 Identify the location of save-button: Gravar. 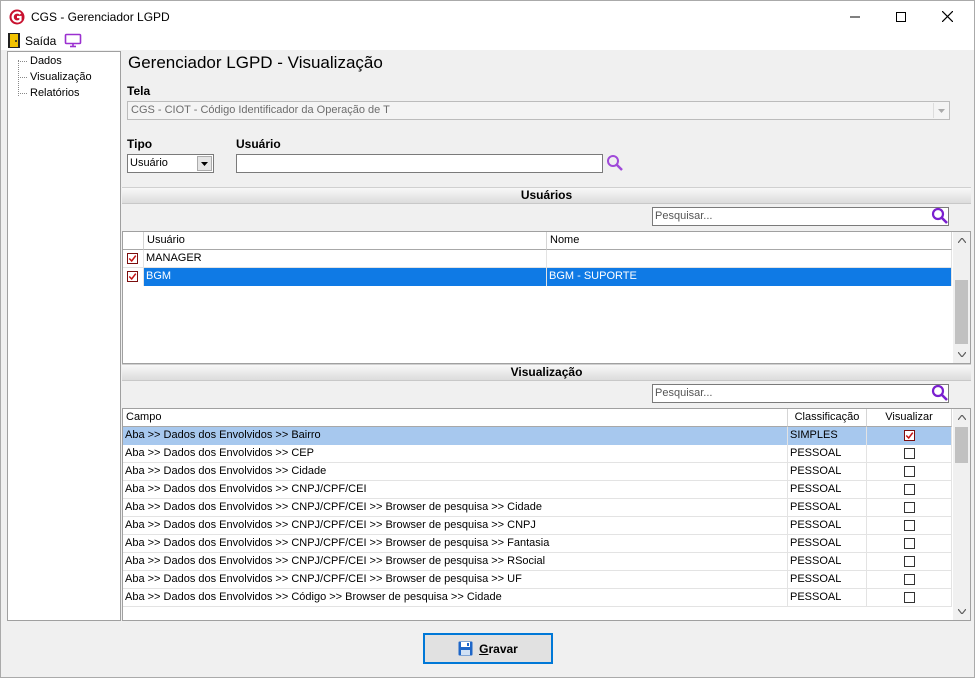
(488, 648).